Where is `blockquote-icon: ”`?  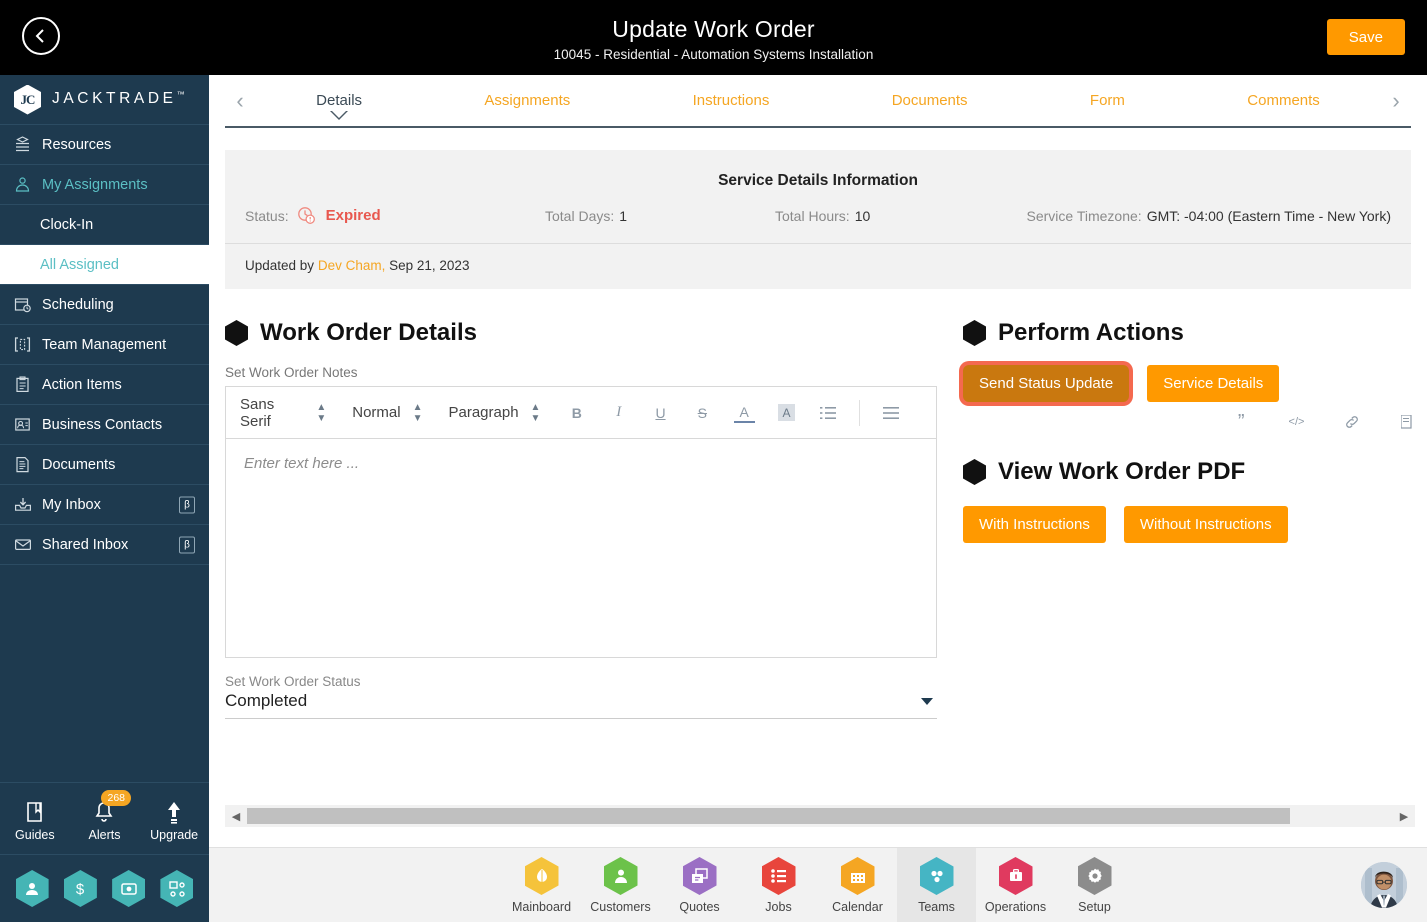
blockquote-icon: ” is located at coordinates (1241, 422).